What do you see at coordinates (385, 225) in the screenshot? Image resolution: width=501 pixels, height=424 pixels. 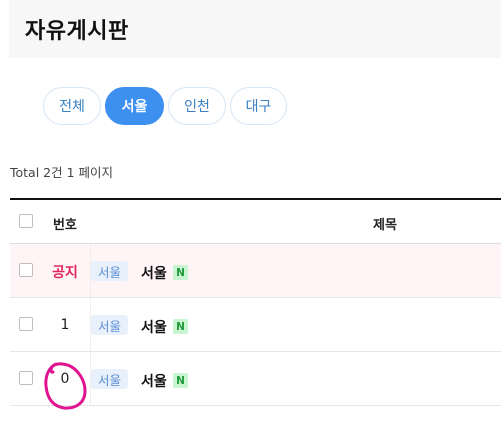 I see `header-title: 제목` at bounding box center [385, 225].